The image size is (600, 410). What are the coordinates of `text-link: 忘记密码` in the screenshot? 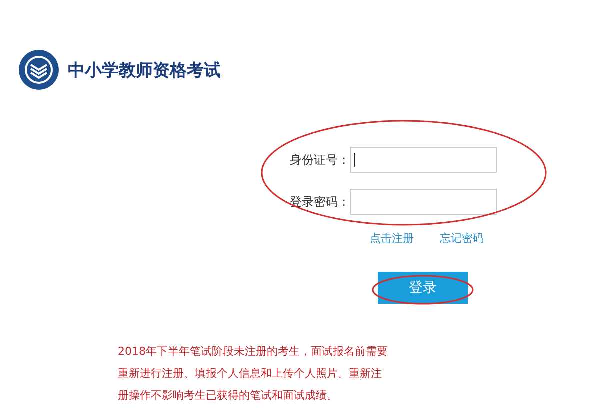 It's located at (462, 238).